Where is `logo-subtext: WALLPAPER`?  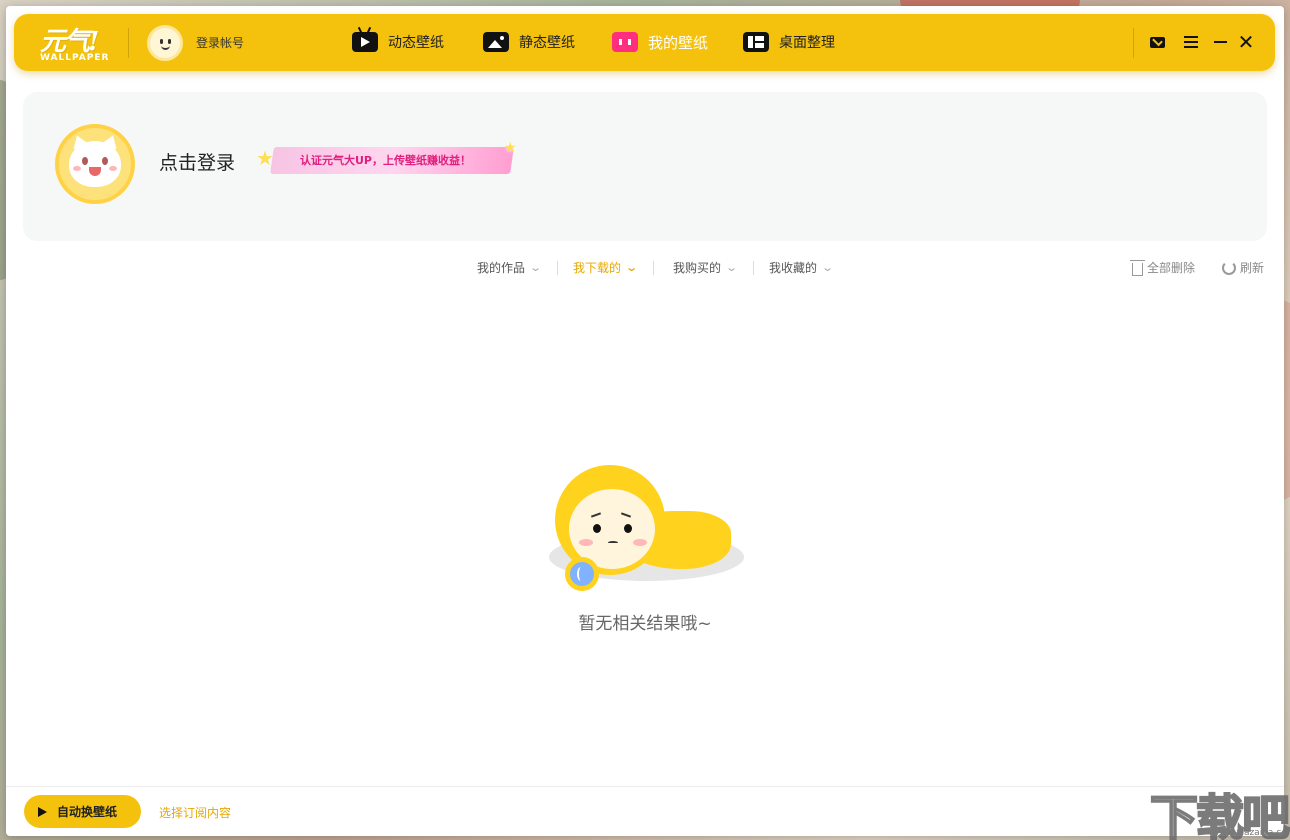
logo-subtext: WALLPAPER is located at coordinates (75, 58).